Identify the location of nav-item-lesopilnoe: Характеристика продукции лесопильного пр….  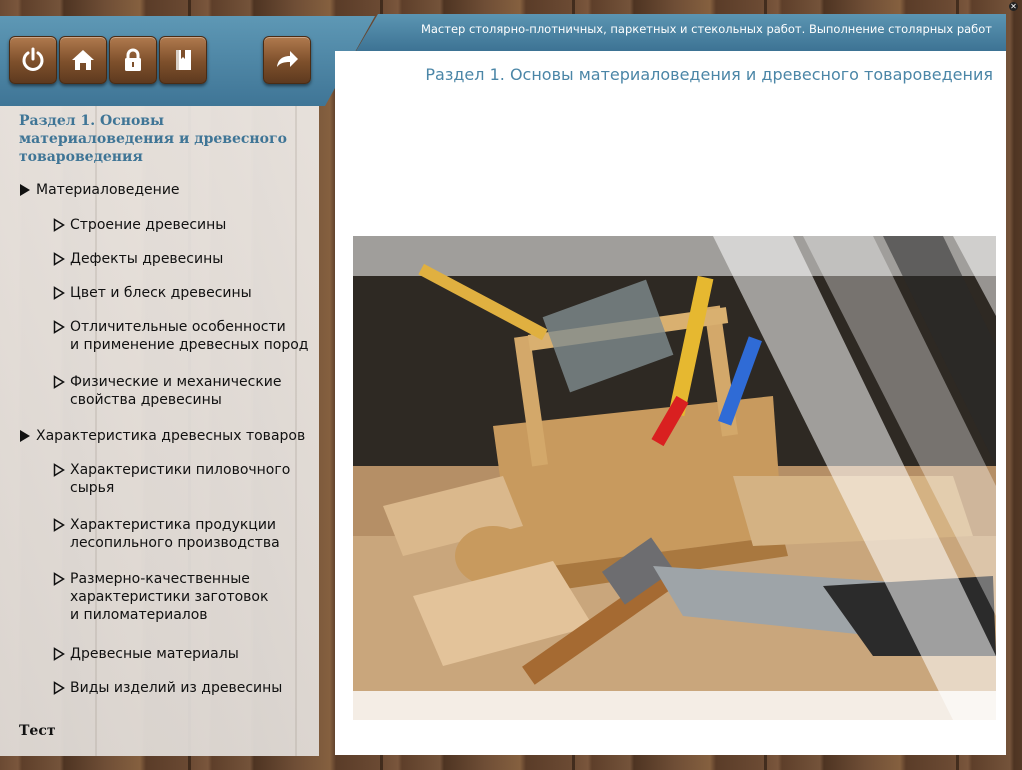
(166, 534).